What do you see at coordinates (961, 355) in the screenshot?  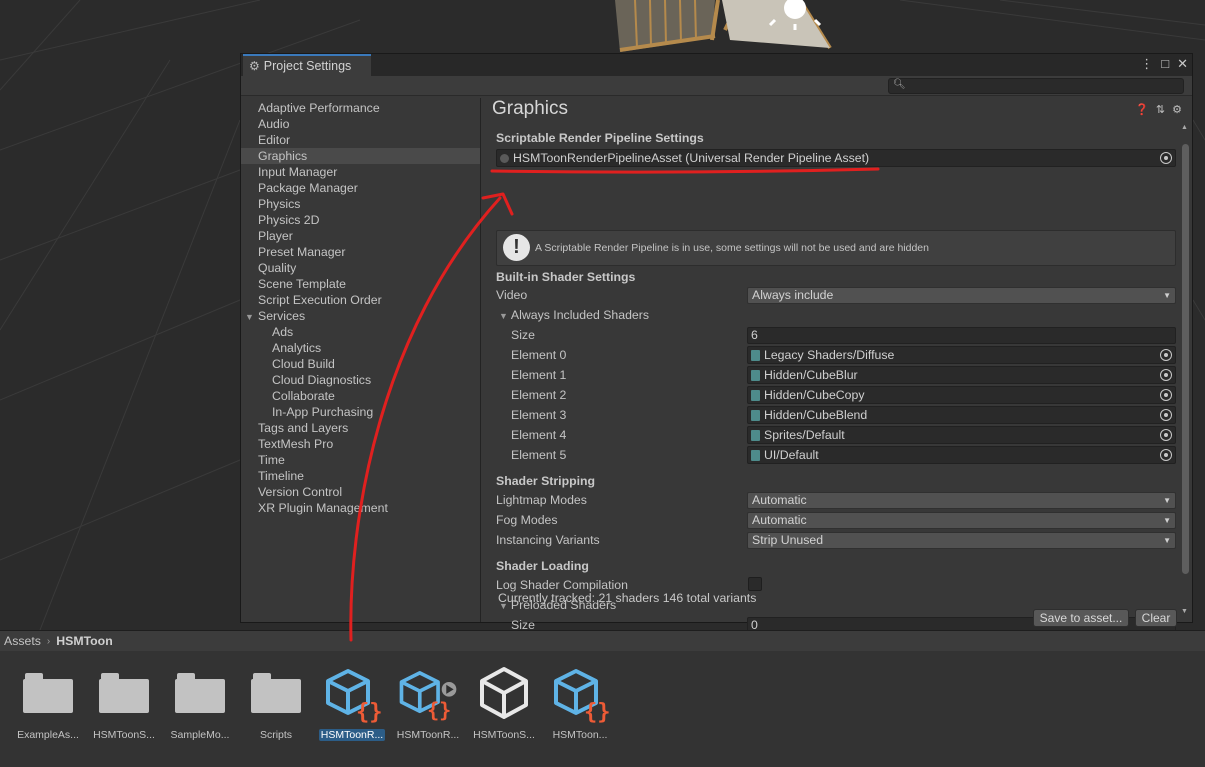 I see `element-0-field: Legacy Shaders/Diffuse` at bounding box center [961, 355].